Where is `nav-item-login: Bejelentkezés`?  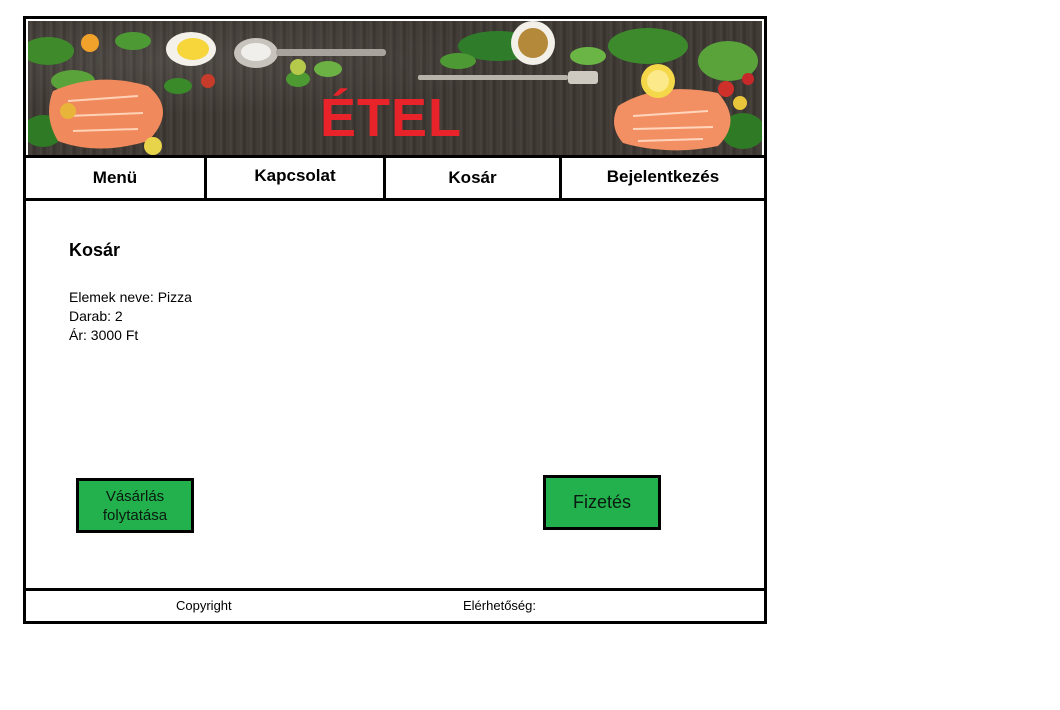 nav-item-login: Bejelentkezés is located at coordinates (663, 178).